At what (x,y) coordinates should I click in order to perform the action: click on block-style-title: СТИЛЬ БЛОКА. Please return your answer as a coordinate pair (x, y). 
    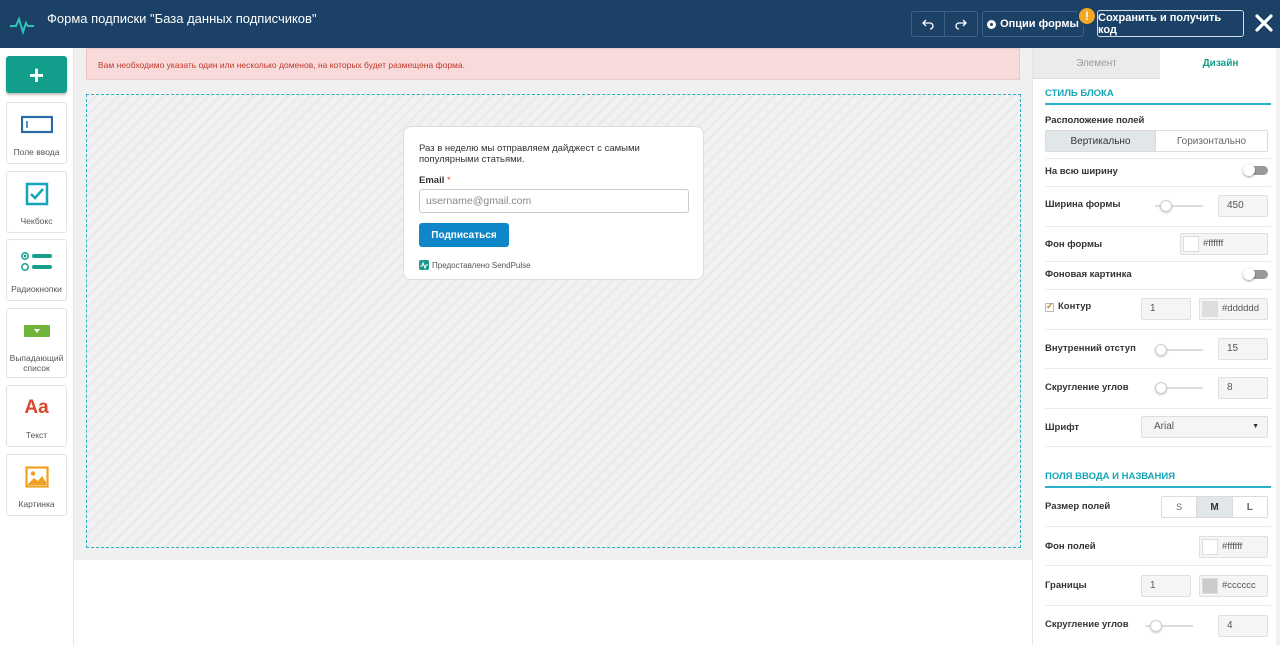
    Looking at the image, I should click on (1079, 93).